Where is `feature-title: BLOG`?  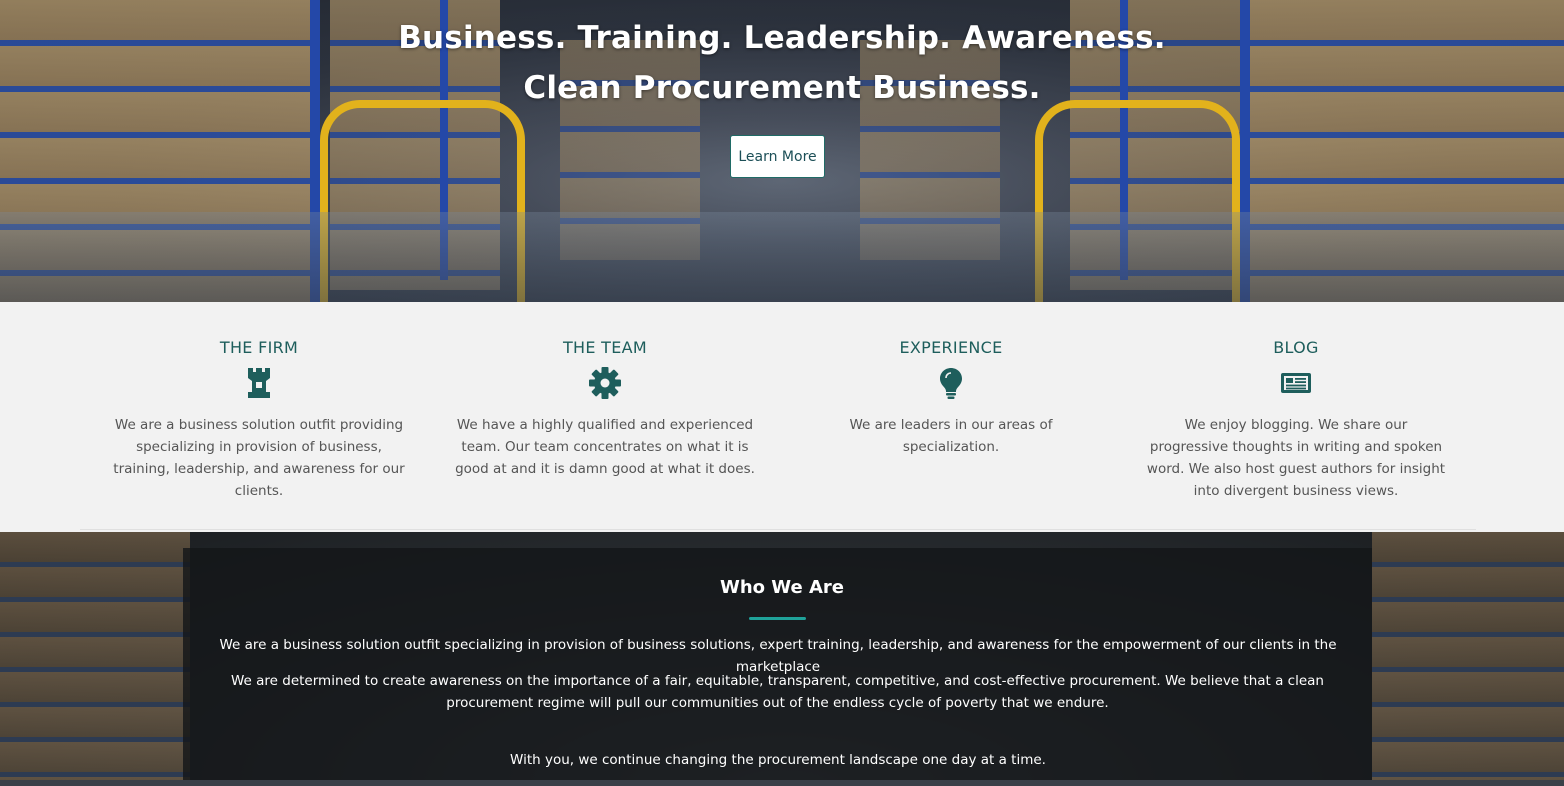
feature-title: BLOG is located at coordinates (1296, 347).